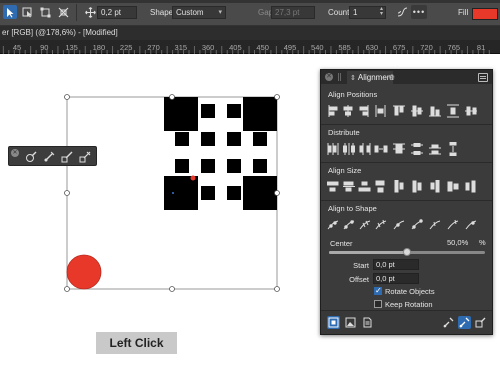 The height and width of the screenshot is (369, 500). Describe the element at coordinates (333, 149) in the screenshot. I see `distribute-left-icon` at that location.